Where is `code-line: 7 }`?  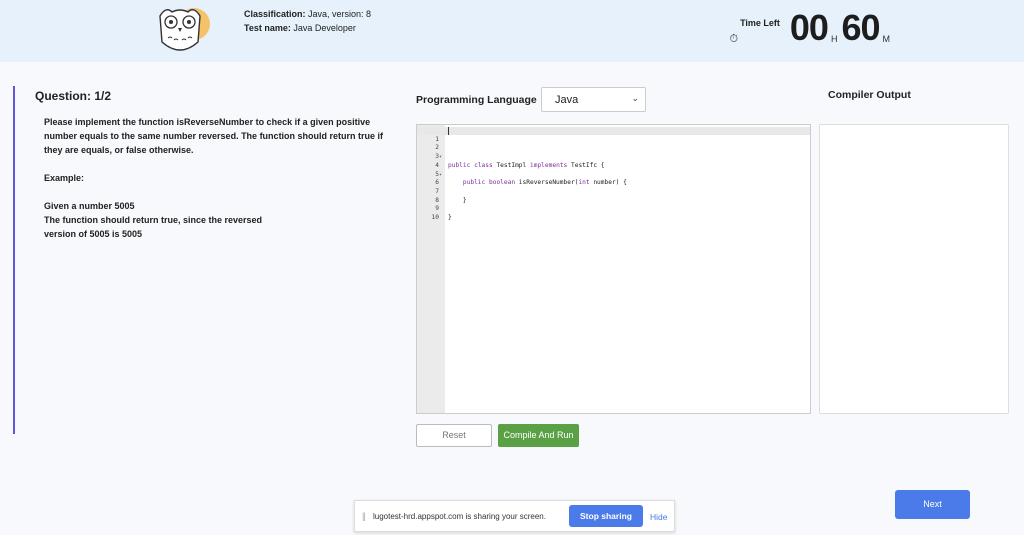
code-line: 7 } is located at coordinates (613, 191).